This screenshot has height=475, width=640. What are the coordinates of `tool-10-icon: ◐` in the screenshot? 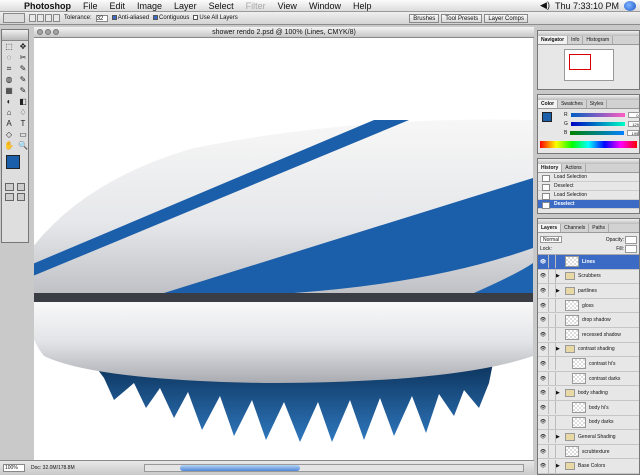 It's located at (9, 102).